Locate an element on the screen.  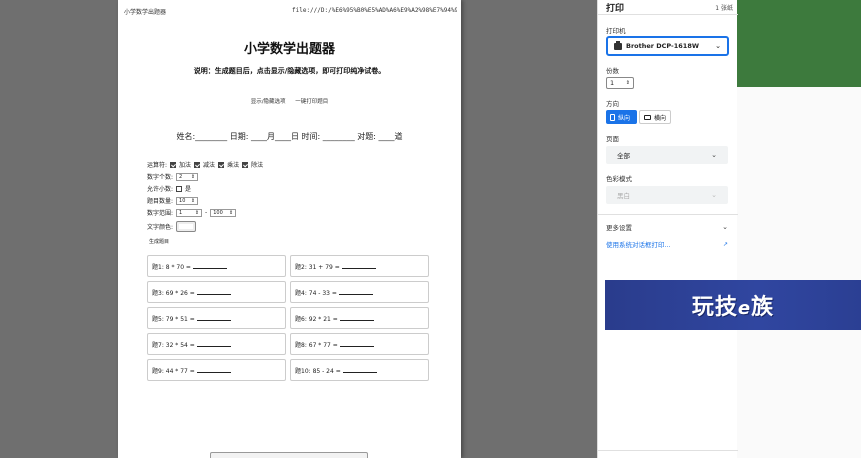
question-item: 题5: 79 * 51 = is located at coordinates (216, 318).